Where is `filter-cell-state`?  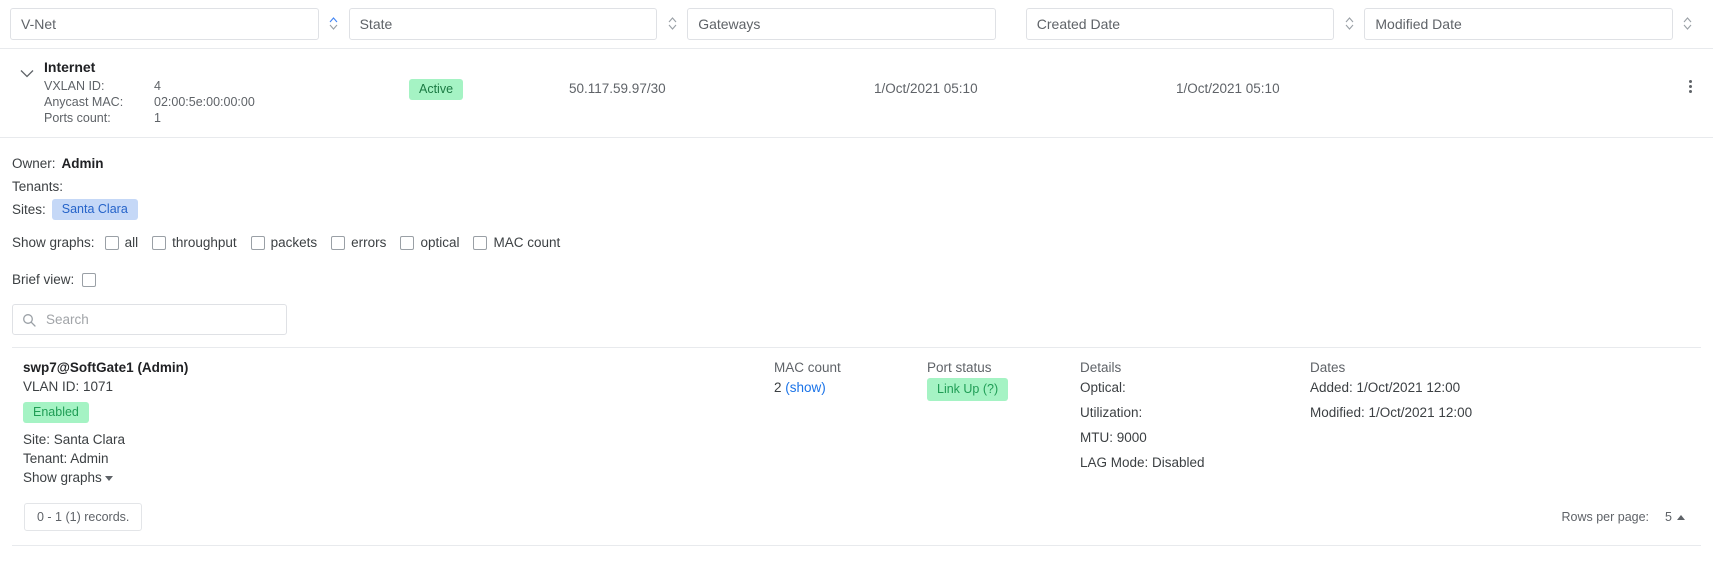
filter-cell-state is located at coordinates (518, 23).